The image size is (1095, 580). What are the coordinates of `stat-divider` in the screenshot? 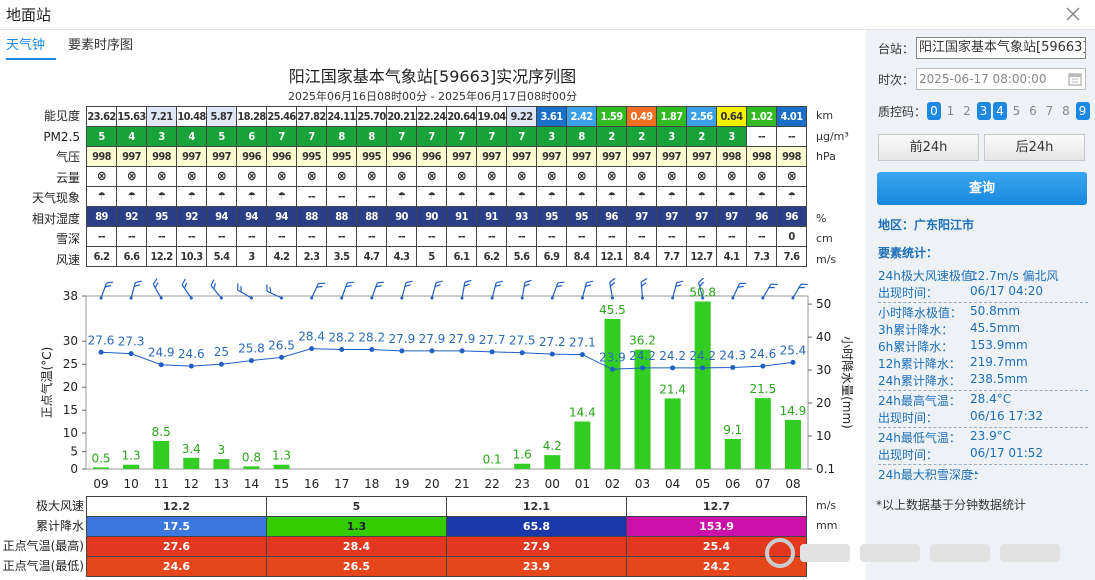 It's located at (983, 302).